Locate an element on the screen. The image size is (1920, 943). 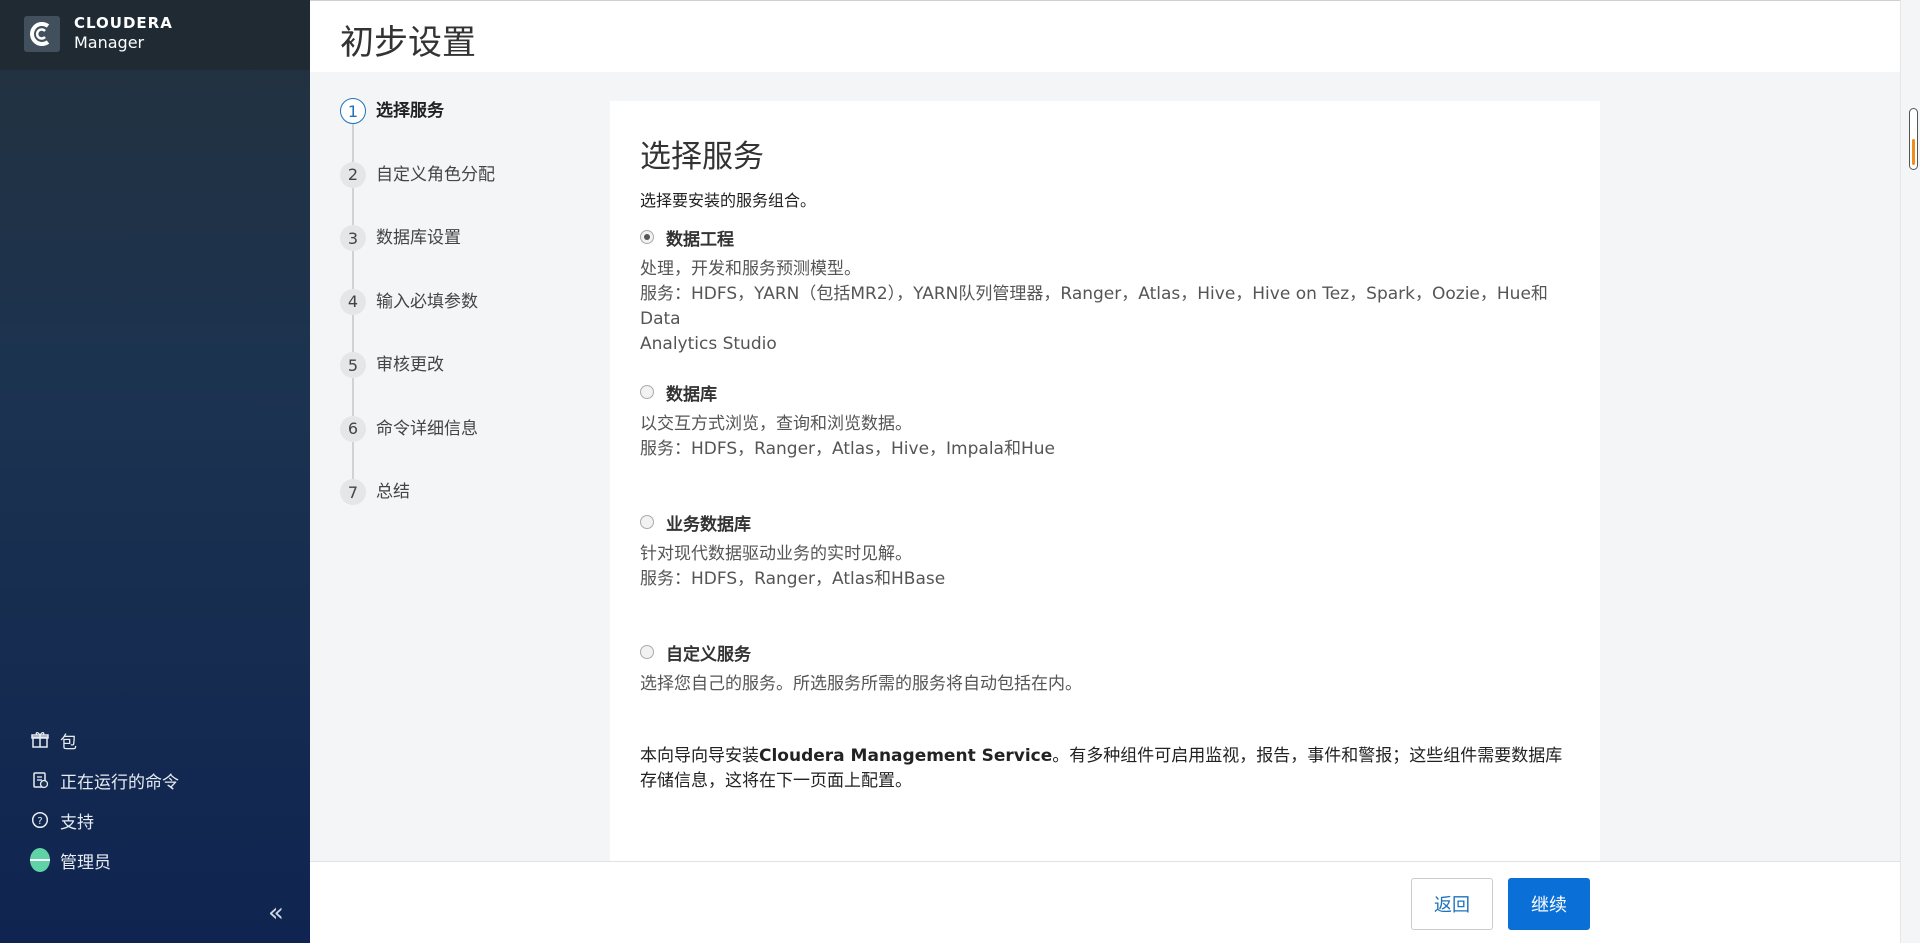
option-description: 处理，开发和服务预测模型。 is located at coordinates (750, 269).